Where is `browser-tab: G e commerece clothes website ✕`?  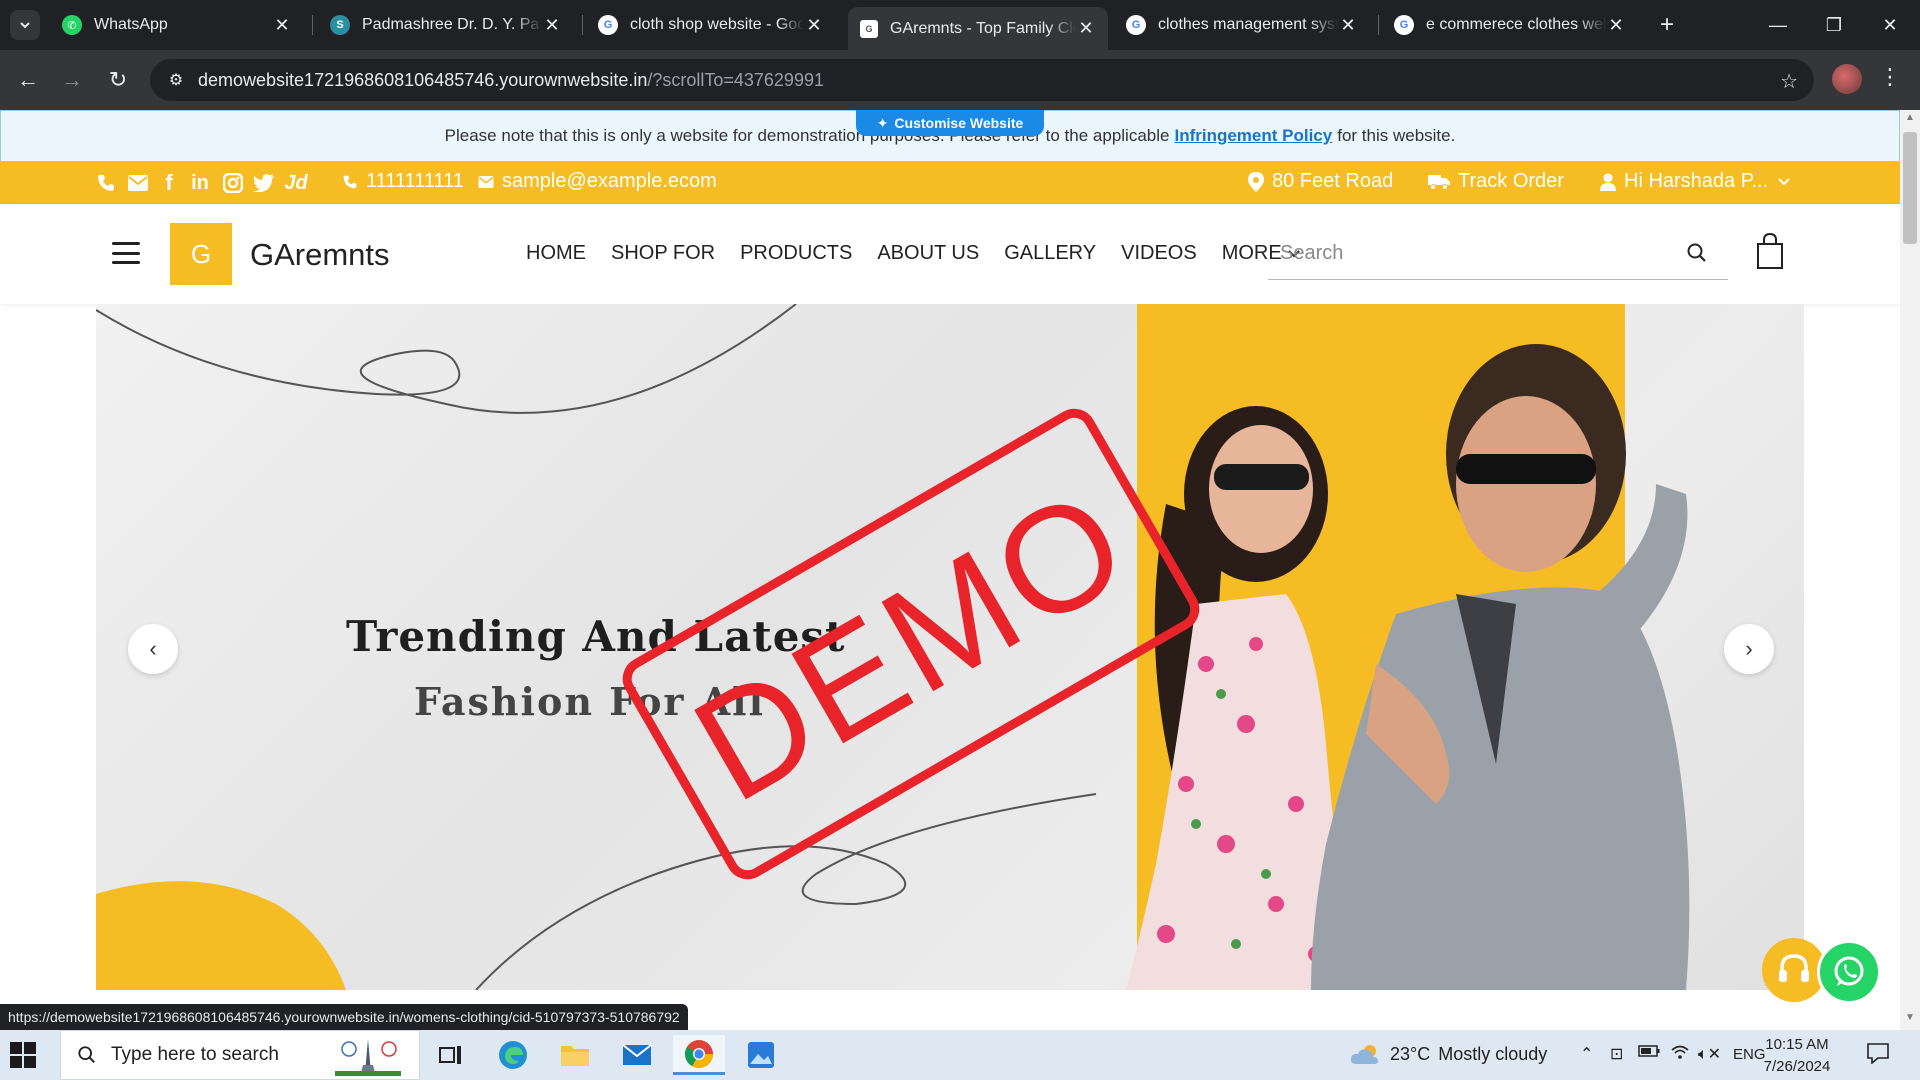 browser-tab: G e commerece clothes website ✕ is located at coordinates (1510, 25).